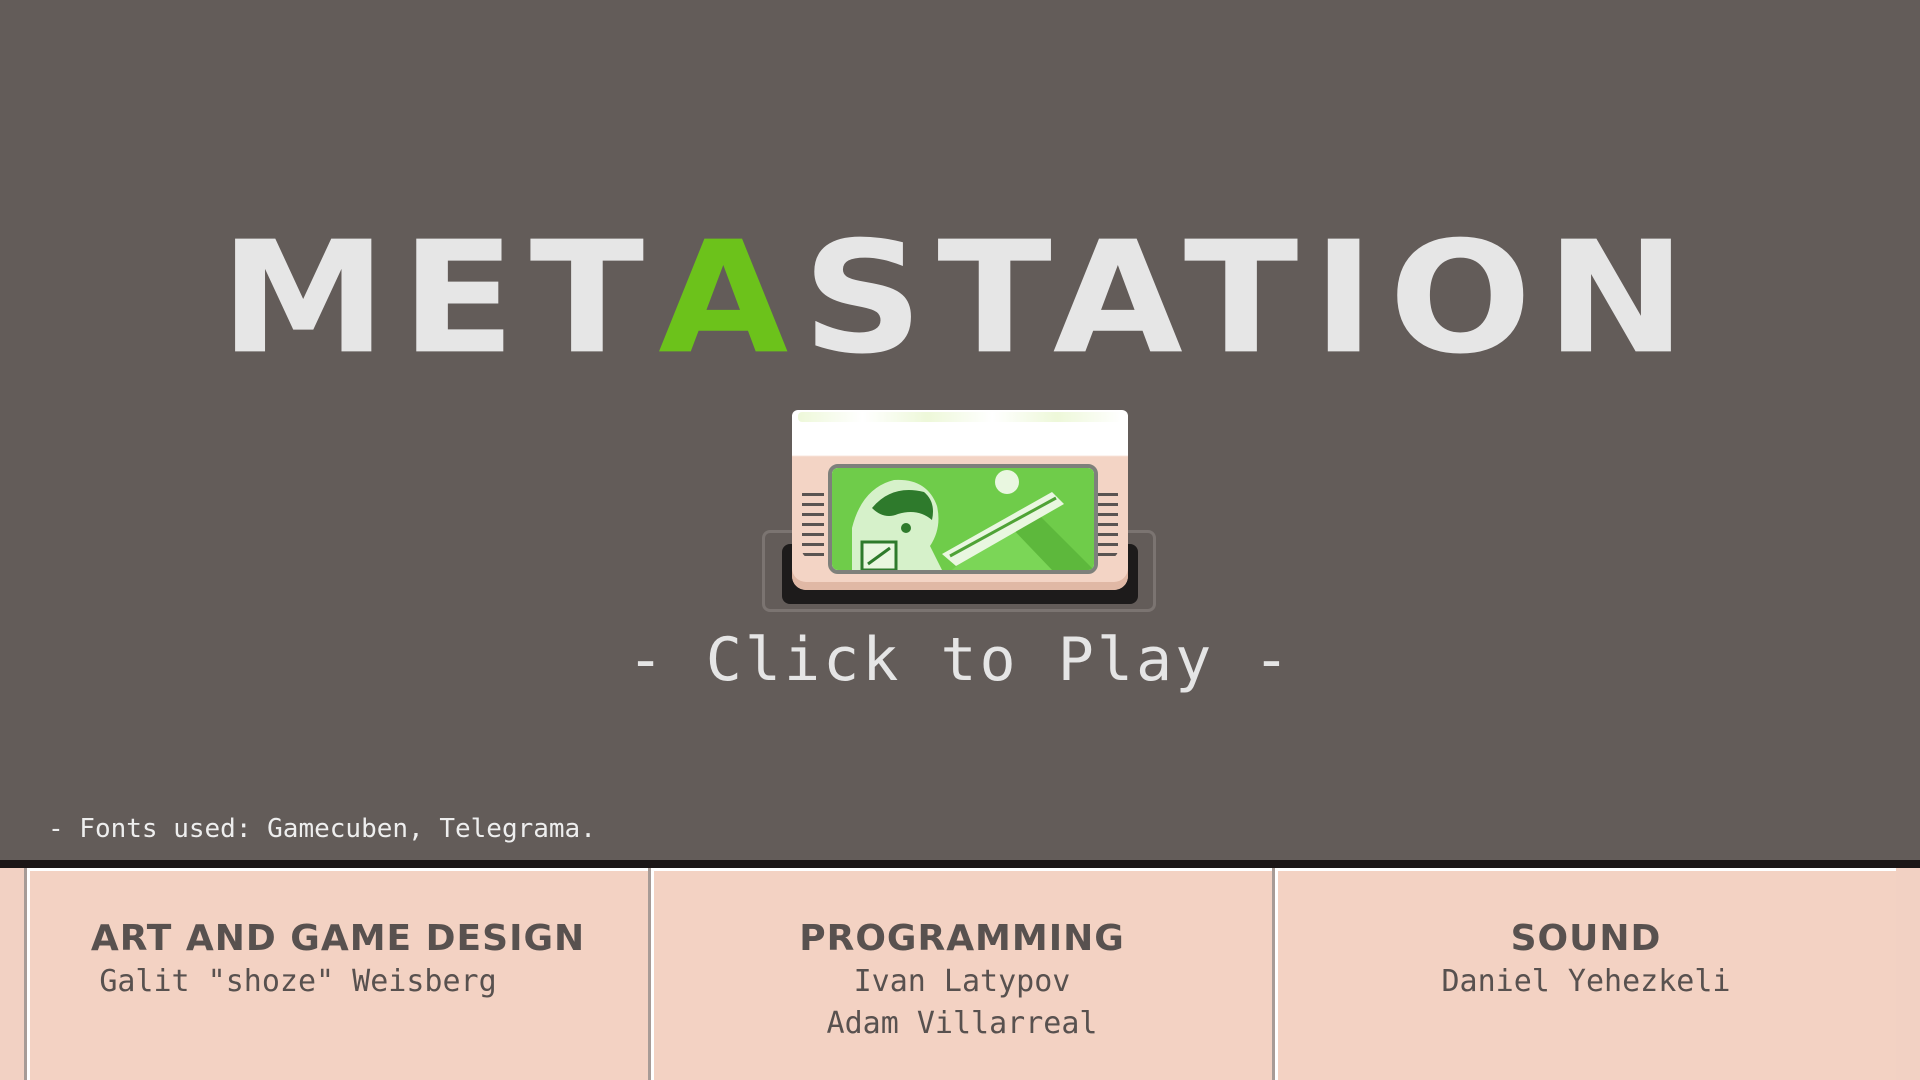 This screenshot has height=1080, width=1920. Describe the element at coordinates (962, 981) in the screenshot. I see `credit-name: Ivan Latypov` at that location.